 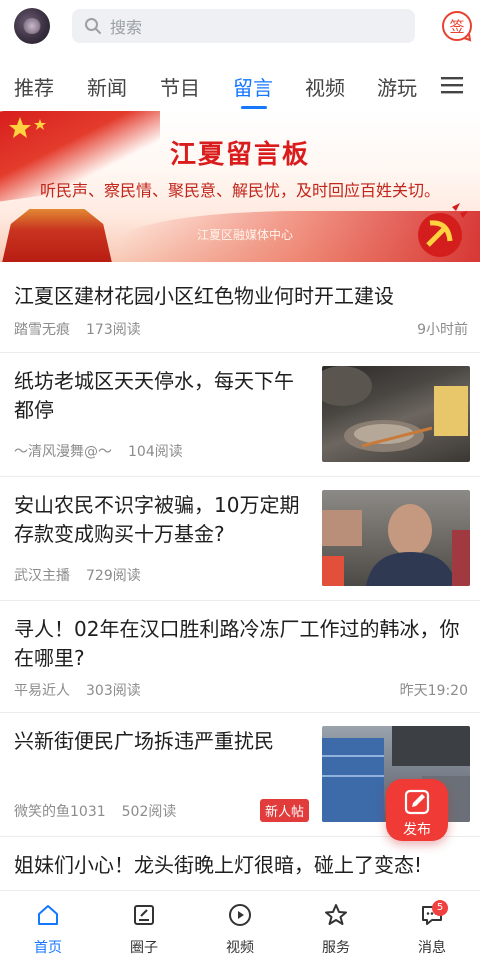 What do you see at coordinates (144, 948) in the screenshot?
I see `nav-circle-label: 圈子` at bounding box center [144, 948].